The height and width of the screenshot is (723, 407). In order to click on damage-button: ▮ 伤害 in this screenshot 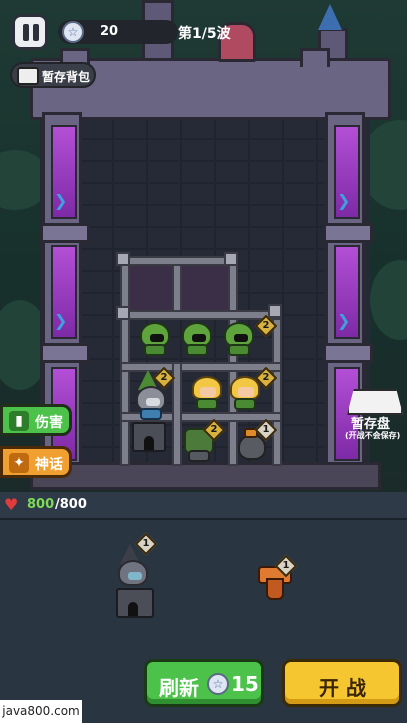, I will do `click(36, 420)`.